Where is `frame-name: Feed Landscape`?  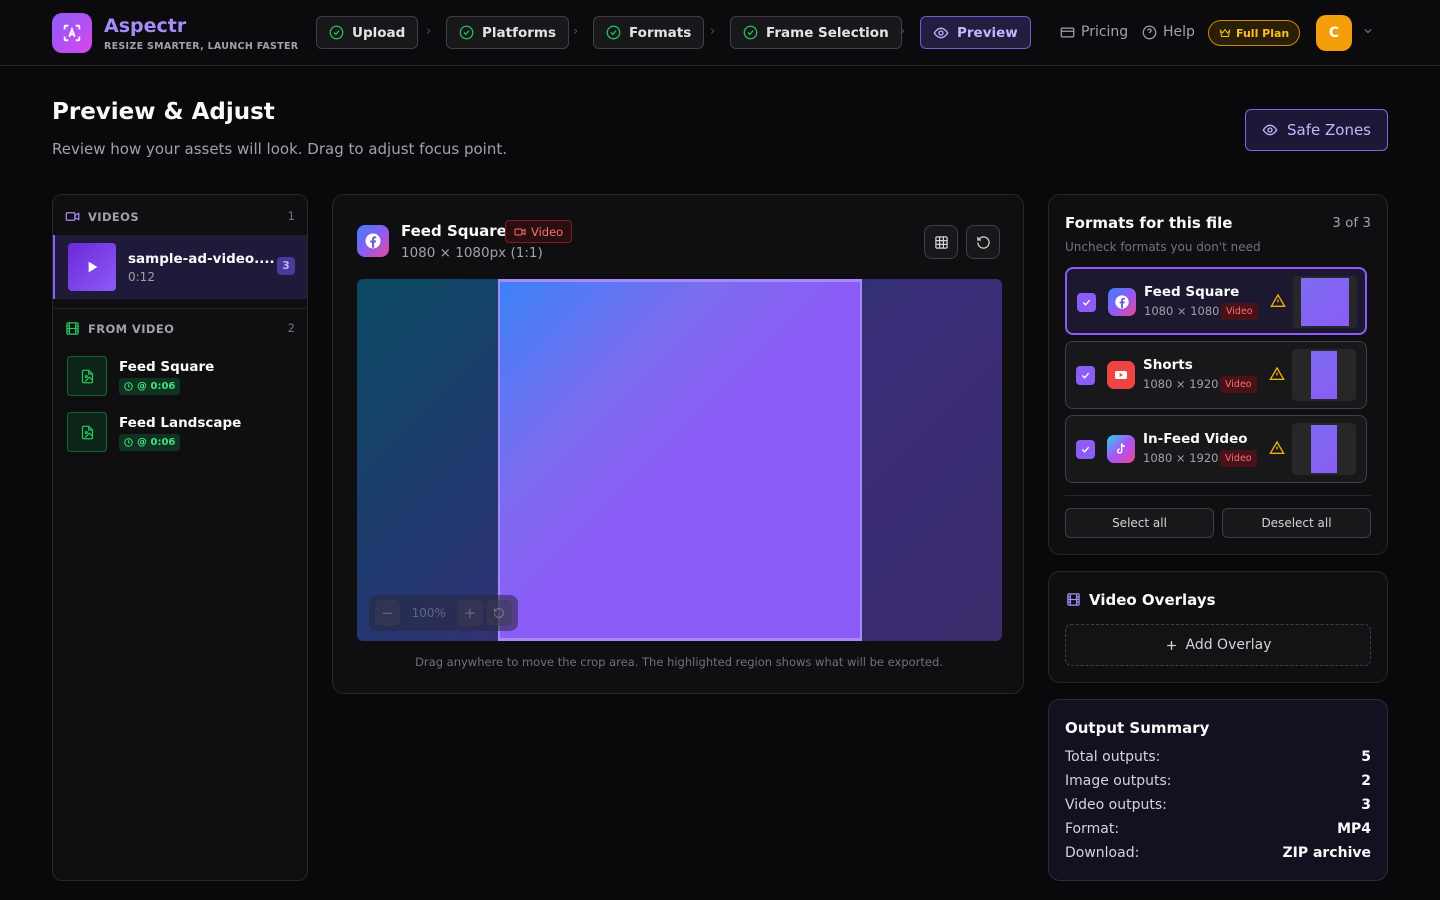
frame-name: Feed Landscape is located at coordinates (180, 423).